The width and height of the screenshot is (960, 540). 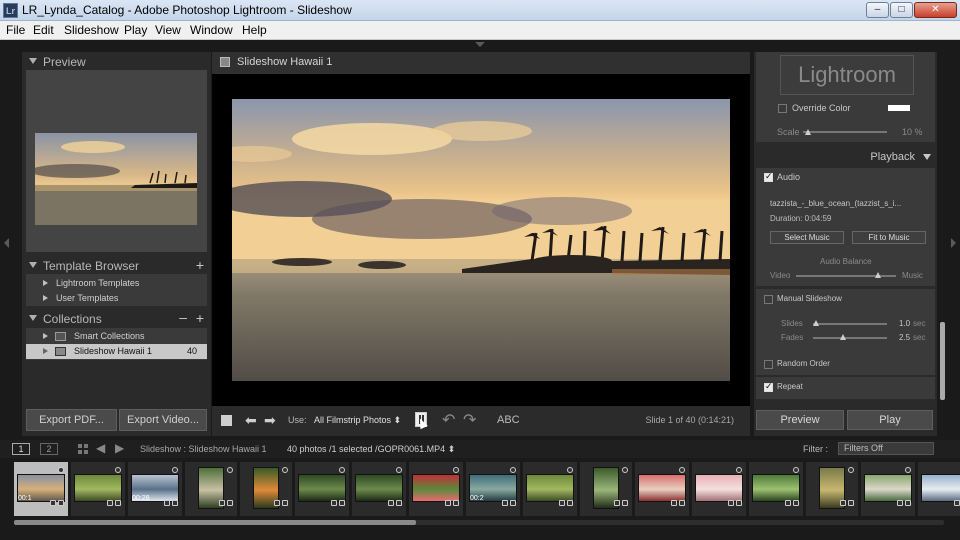 What do you see at coordinates (155, 489) in the screenshot?
I see `filmstrip-thumbnail: 00:28` at bounding box center [155, 489].